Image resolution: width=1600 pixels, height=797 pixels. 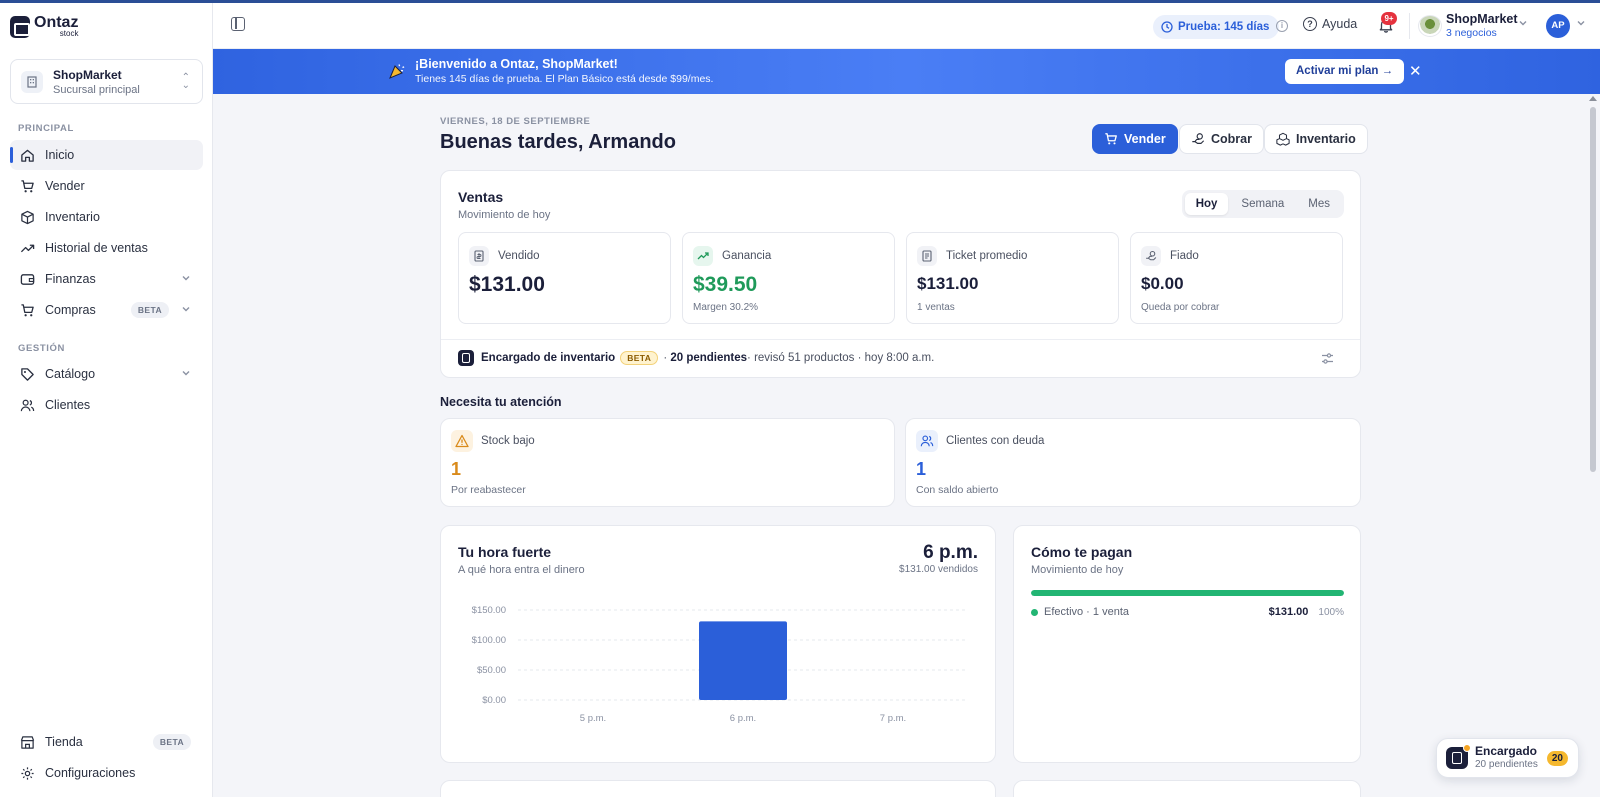 What do you see at coordinates (1184, 256) in the screenshot?
I see `stat-label: Fiado` at bounding box center [1184, 256].